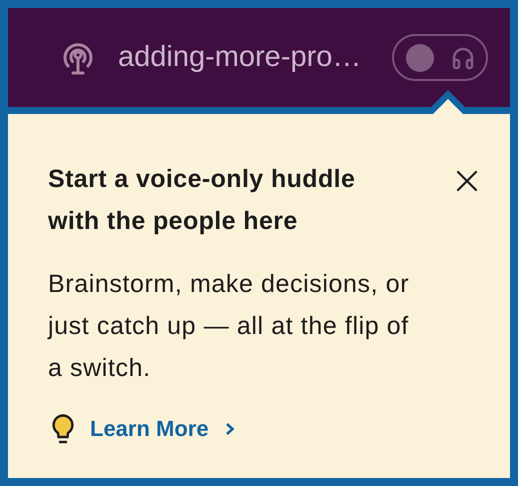 The height and width of the screenshot is (486, 518). I want to click on lightbulb-icon, so click(63, 429).